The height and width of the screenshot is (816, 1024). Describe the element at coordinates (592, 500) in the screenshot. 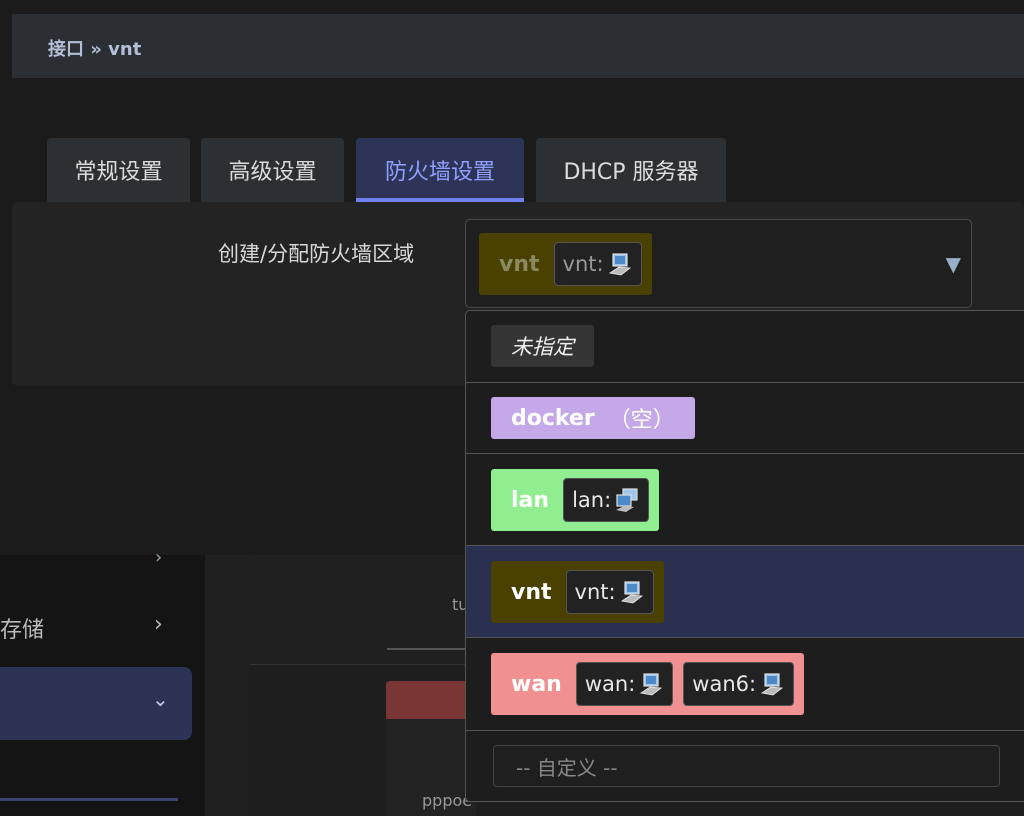

I see `interface-name: lan:` at that location.